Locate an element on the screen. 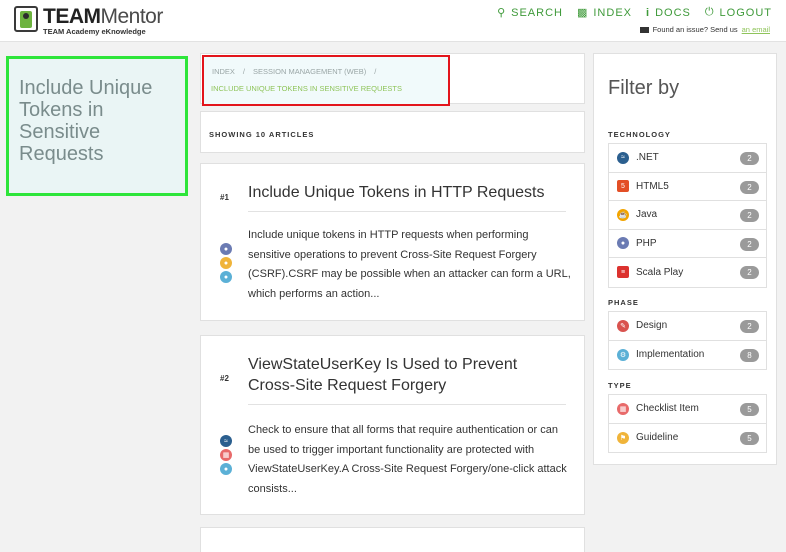 This screenshot has width=786, height=552. article-tech-icons: ≈ ▦ ● is located at coordinates (226, 455).